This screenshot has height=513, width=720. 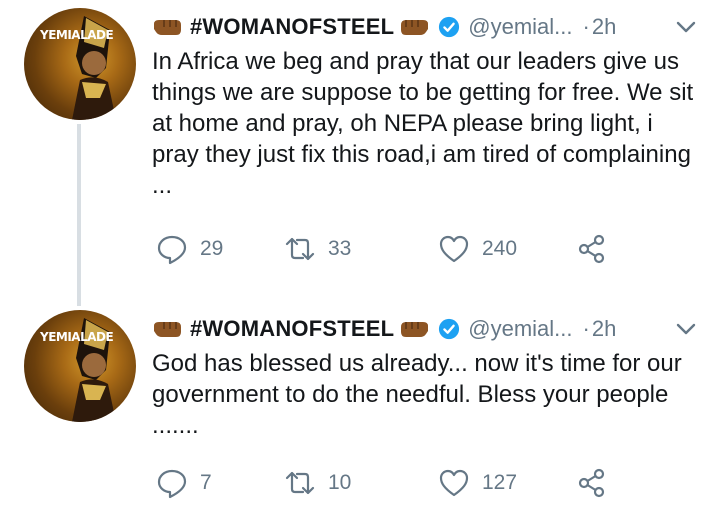 I want to click on reply-count: 7, so click(x=206, y=482).